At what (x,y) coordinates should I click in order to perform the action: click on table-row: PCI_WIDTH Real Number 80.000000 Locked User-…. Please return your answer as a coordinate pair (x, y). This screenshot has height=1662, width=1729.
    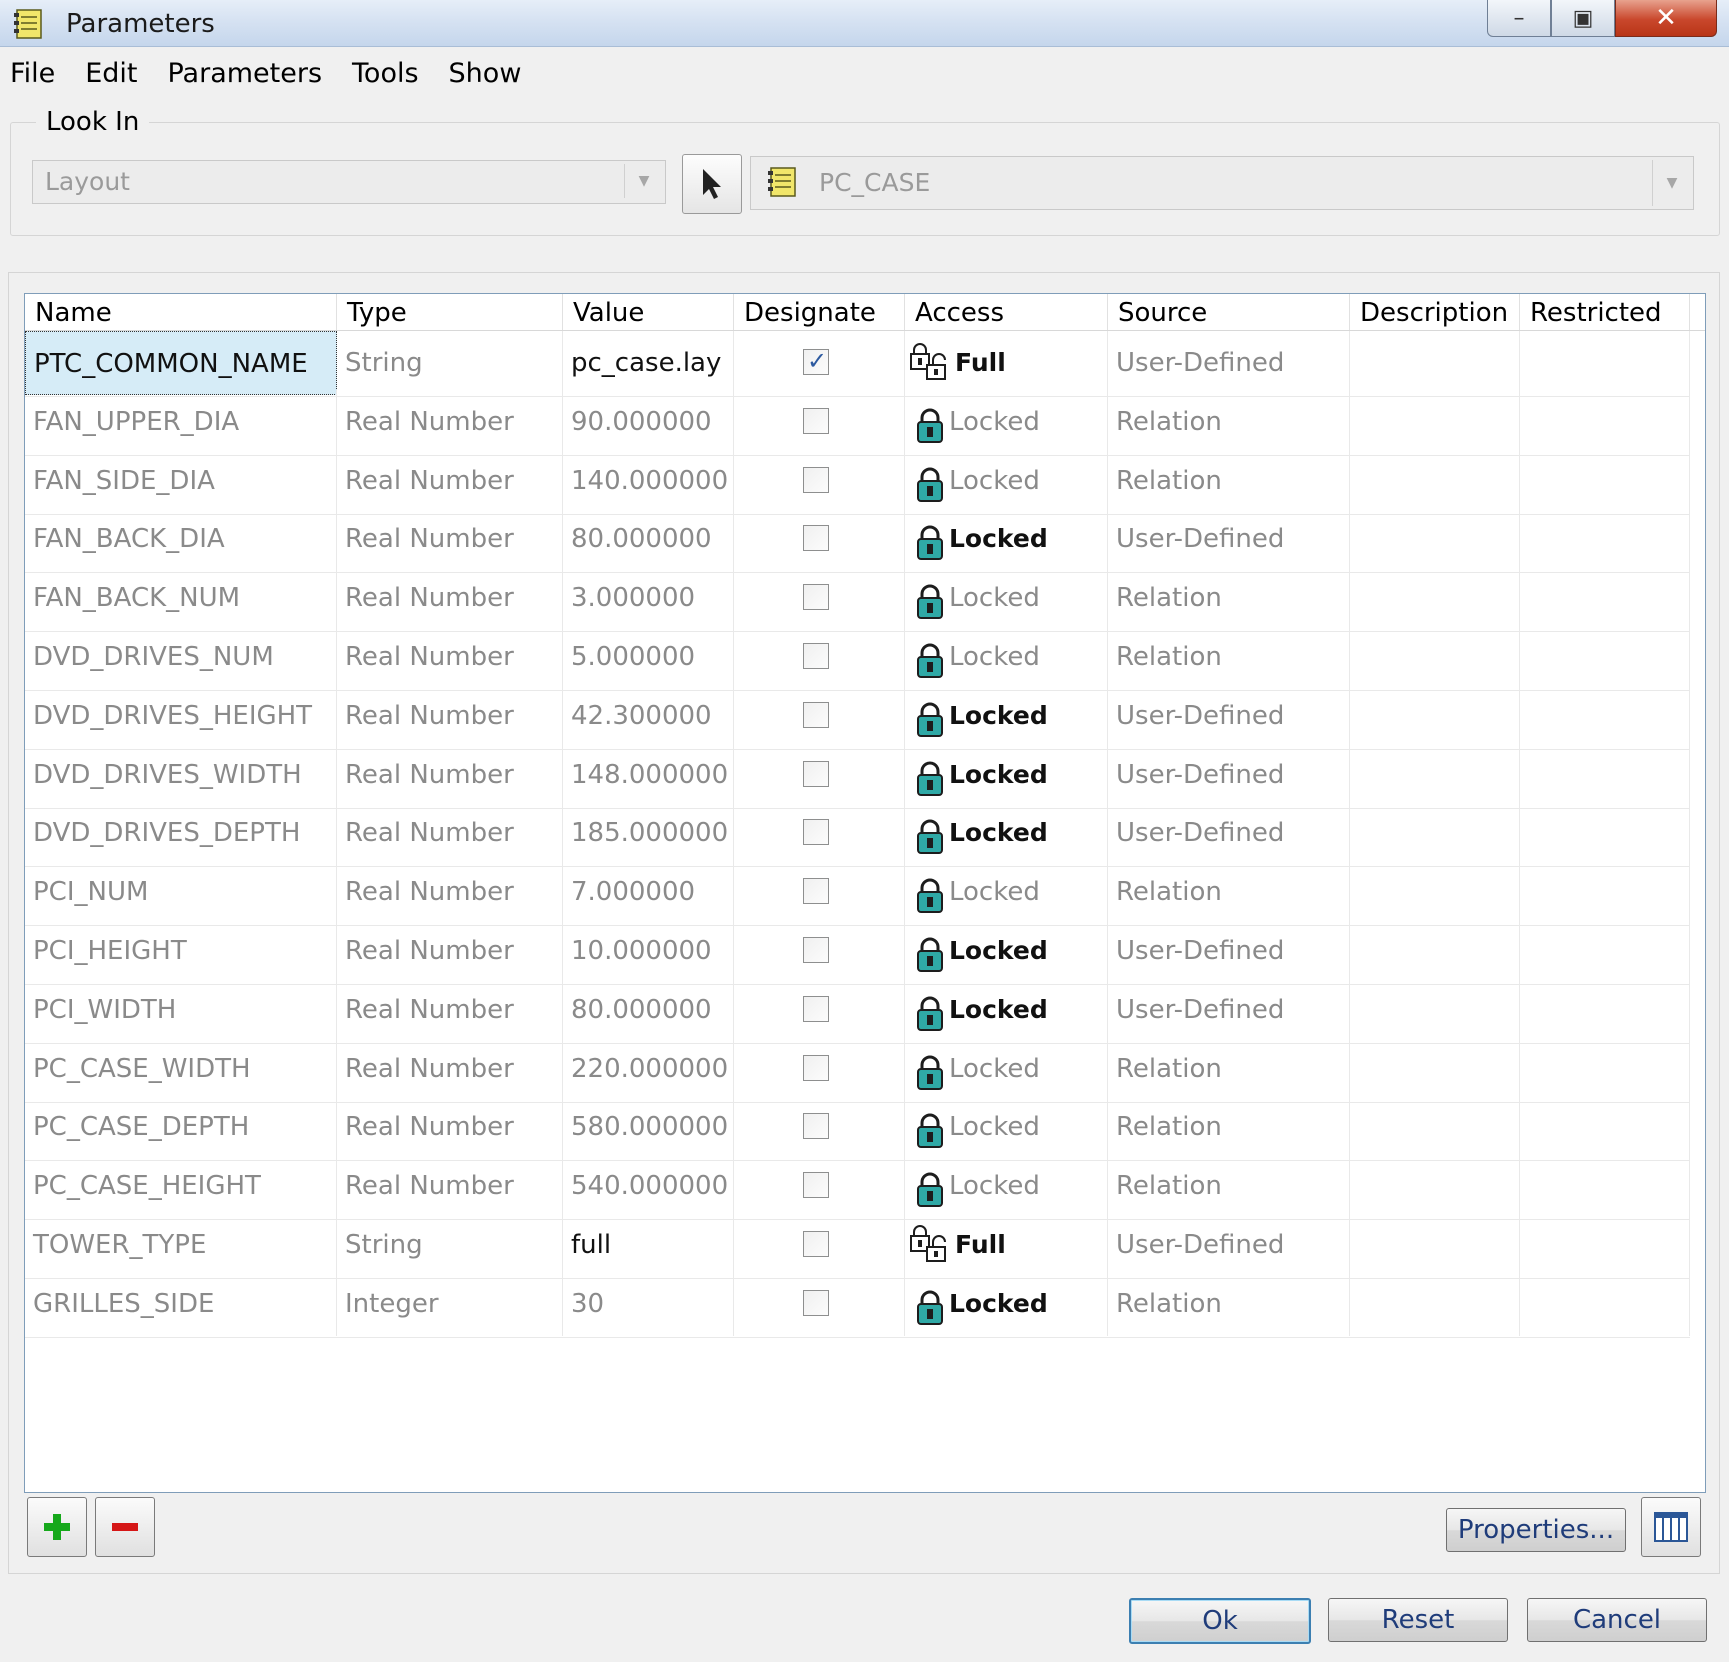
    Looking at the image, I should click on (857, 1010).